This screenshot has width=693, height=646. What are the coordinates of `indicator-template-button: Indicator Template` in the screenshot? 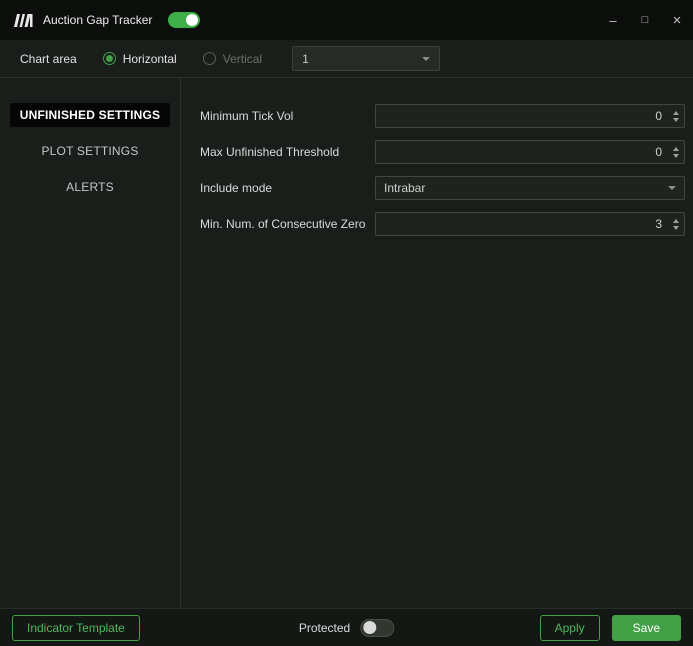 It's located at (76, 627).